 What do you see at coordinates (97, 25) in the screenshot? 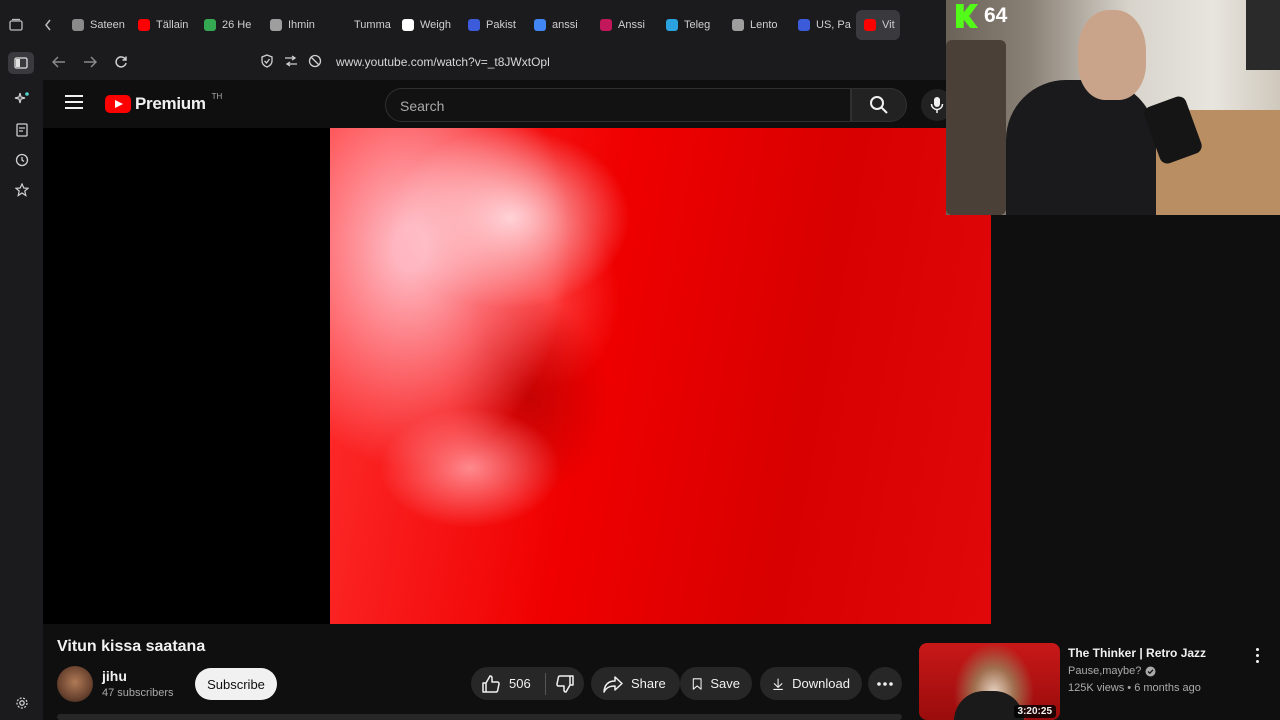
I see `browser-tab: Sateen` at bounding box center [97, 25].